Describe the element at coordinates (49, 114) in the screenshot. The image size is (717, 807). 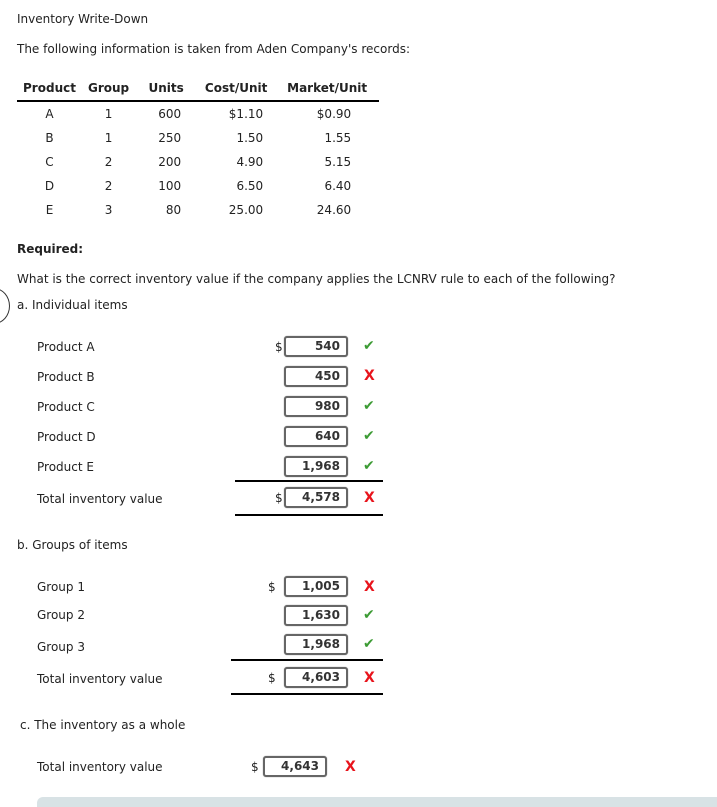
I see `cell-product: A` at that location.